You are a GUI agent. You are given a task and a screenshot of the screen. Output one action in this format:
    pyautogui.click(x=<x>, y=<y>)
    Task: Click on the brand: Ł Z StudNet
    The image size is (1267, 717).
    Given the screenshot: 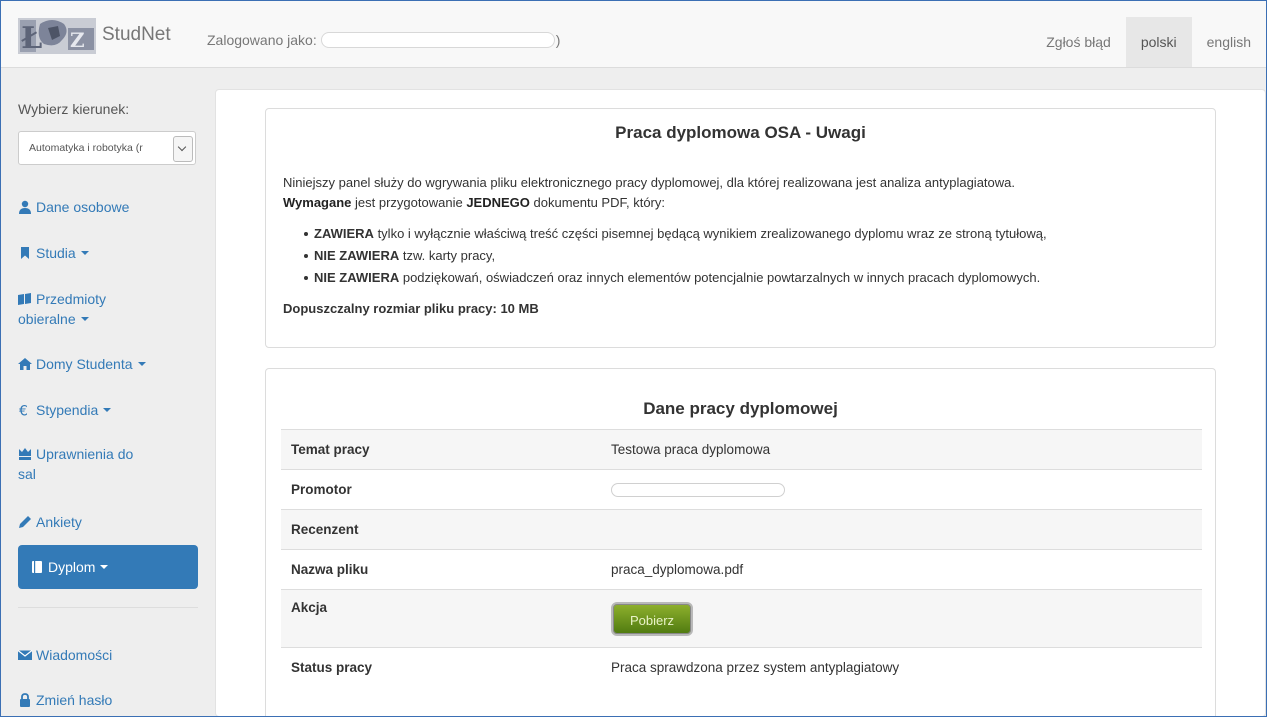 What is the action you would take?
    pyautogui.click(x=94, y=35)
    